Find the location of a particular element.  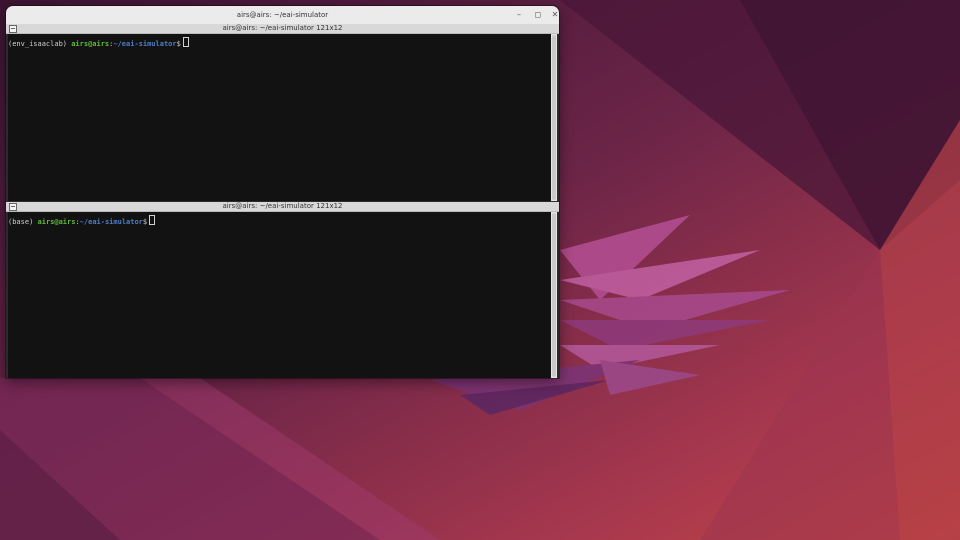

close-icon: ✕ is located at coordinates (554, 15).